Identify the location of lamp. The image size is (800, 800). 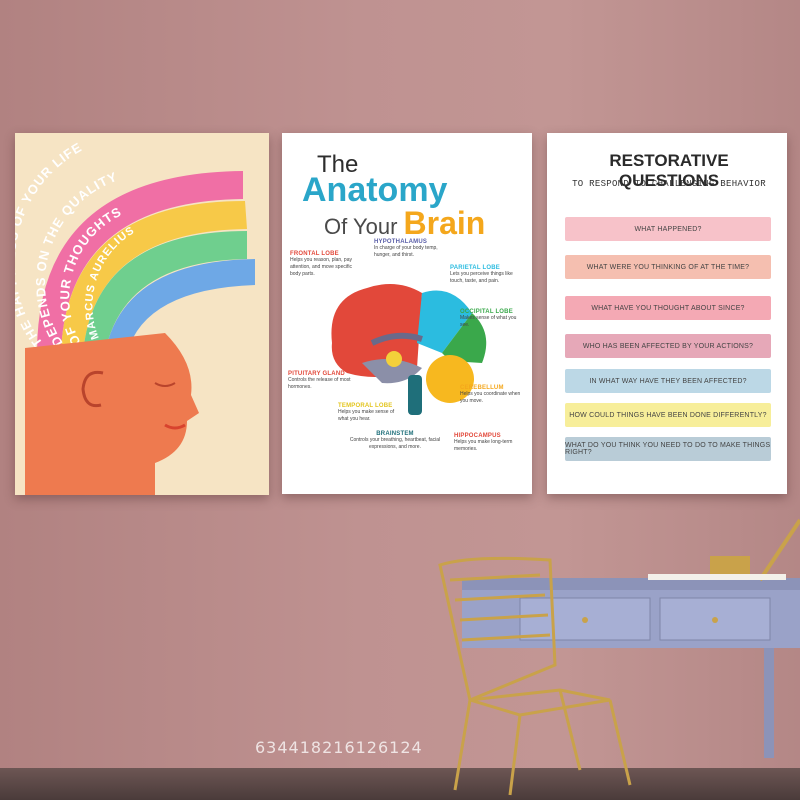
(755, 550).